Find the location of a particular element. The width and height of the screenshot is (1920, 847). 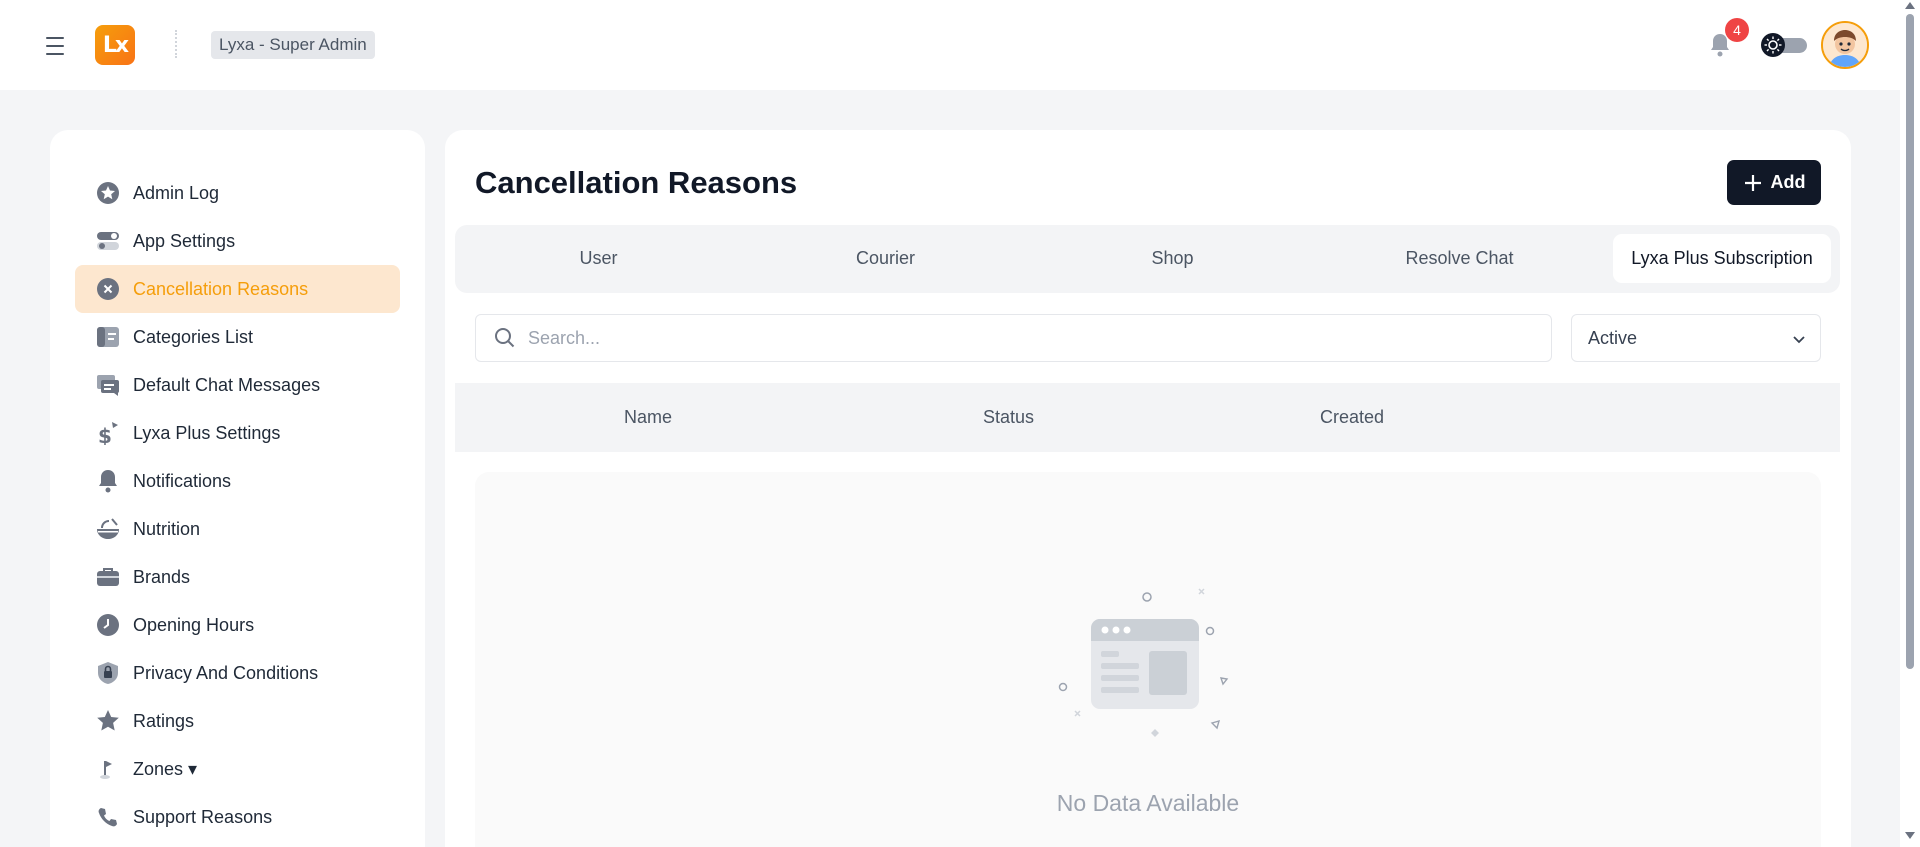

clock-icon is located at coordinates (108, 625).